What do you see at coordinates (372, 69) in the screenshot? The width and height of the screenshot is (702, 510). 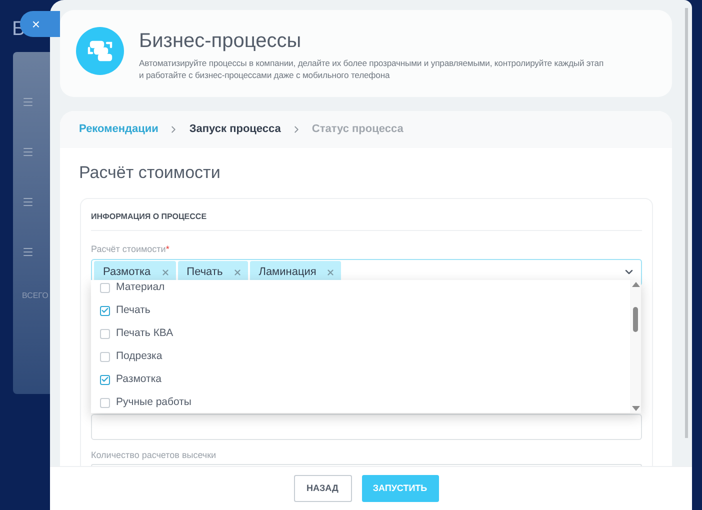 I see `header-description: Автоматизируйте процессы в компании, делайте их более прозрачными и управляемыми, контролируйте каждый этап и работайте с бизнес-процессами даже с мобильного телефона` at bounding box center [372, 69].